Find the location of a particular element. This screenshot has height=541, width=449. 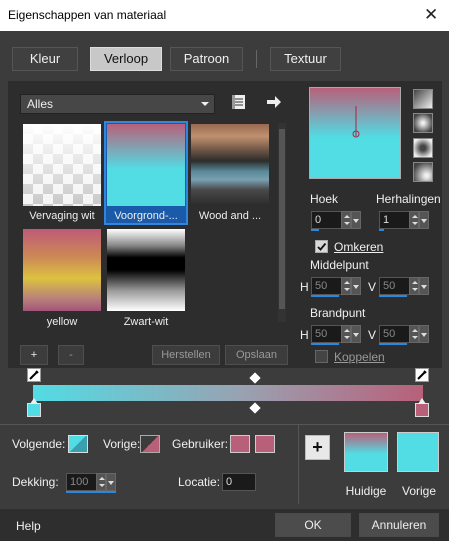

location-input: 0 is located at coordinates (239, 482).